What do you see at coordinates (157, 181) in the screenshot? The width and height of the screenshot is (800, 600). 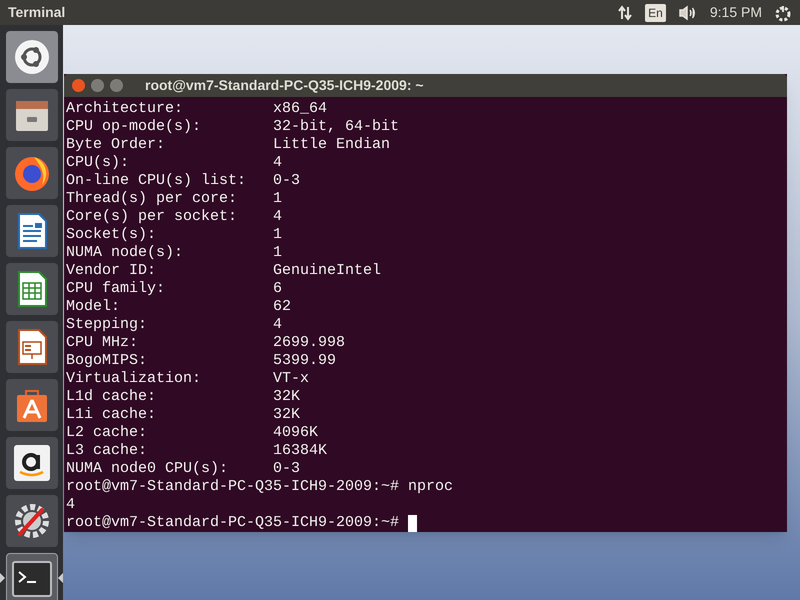 I see `field-label: On-line CPU(s) list:` at bounding box center [157, 181].